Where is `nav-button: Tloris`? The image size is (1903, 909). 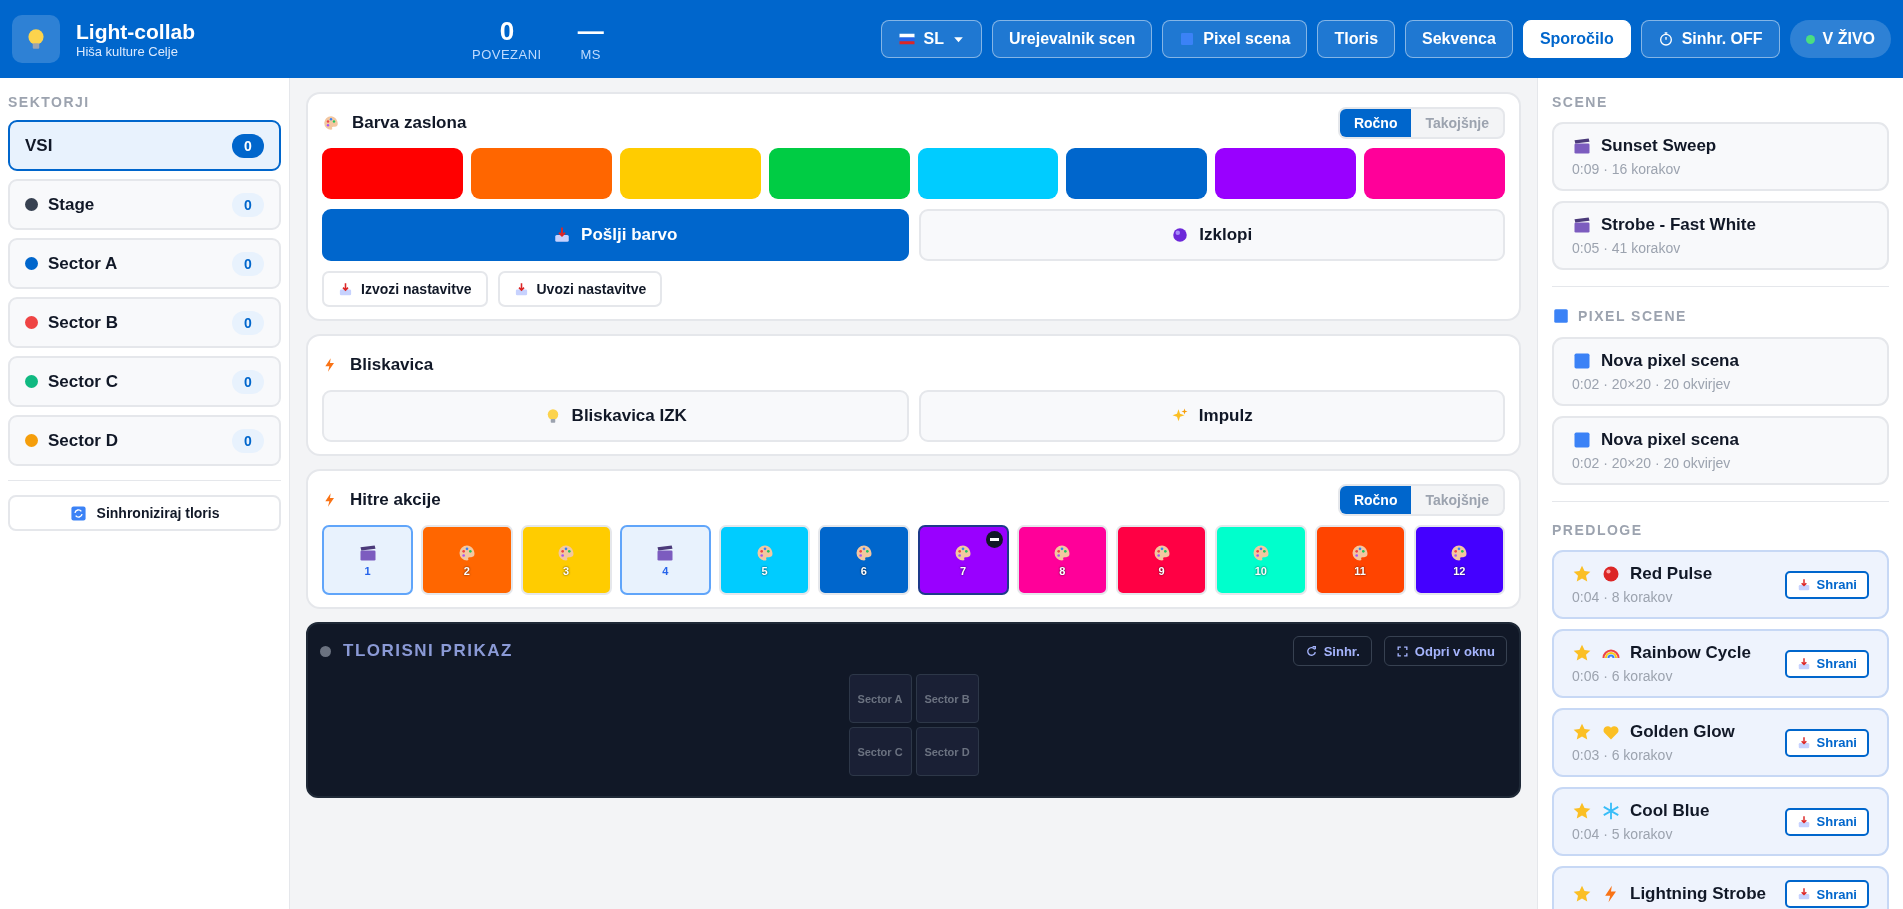 nav-button: Tloris is located at coordinates (1356, 39).